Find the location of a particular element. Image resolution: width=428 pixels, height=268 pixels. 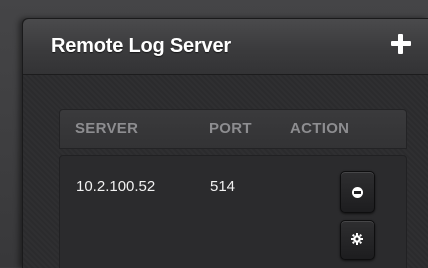

remove-server-button is located at coordinates (357, 192).